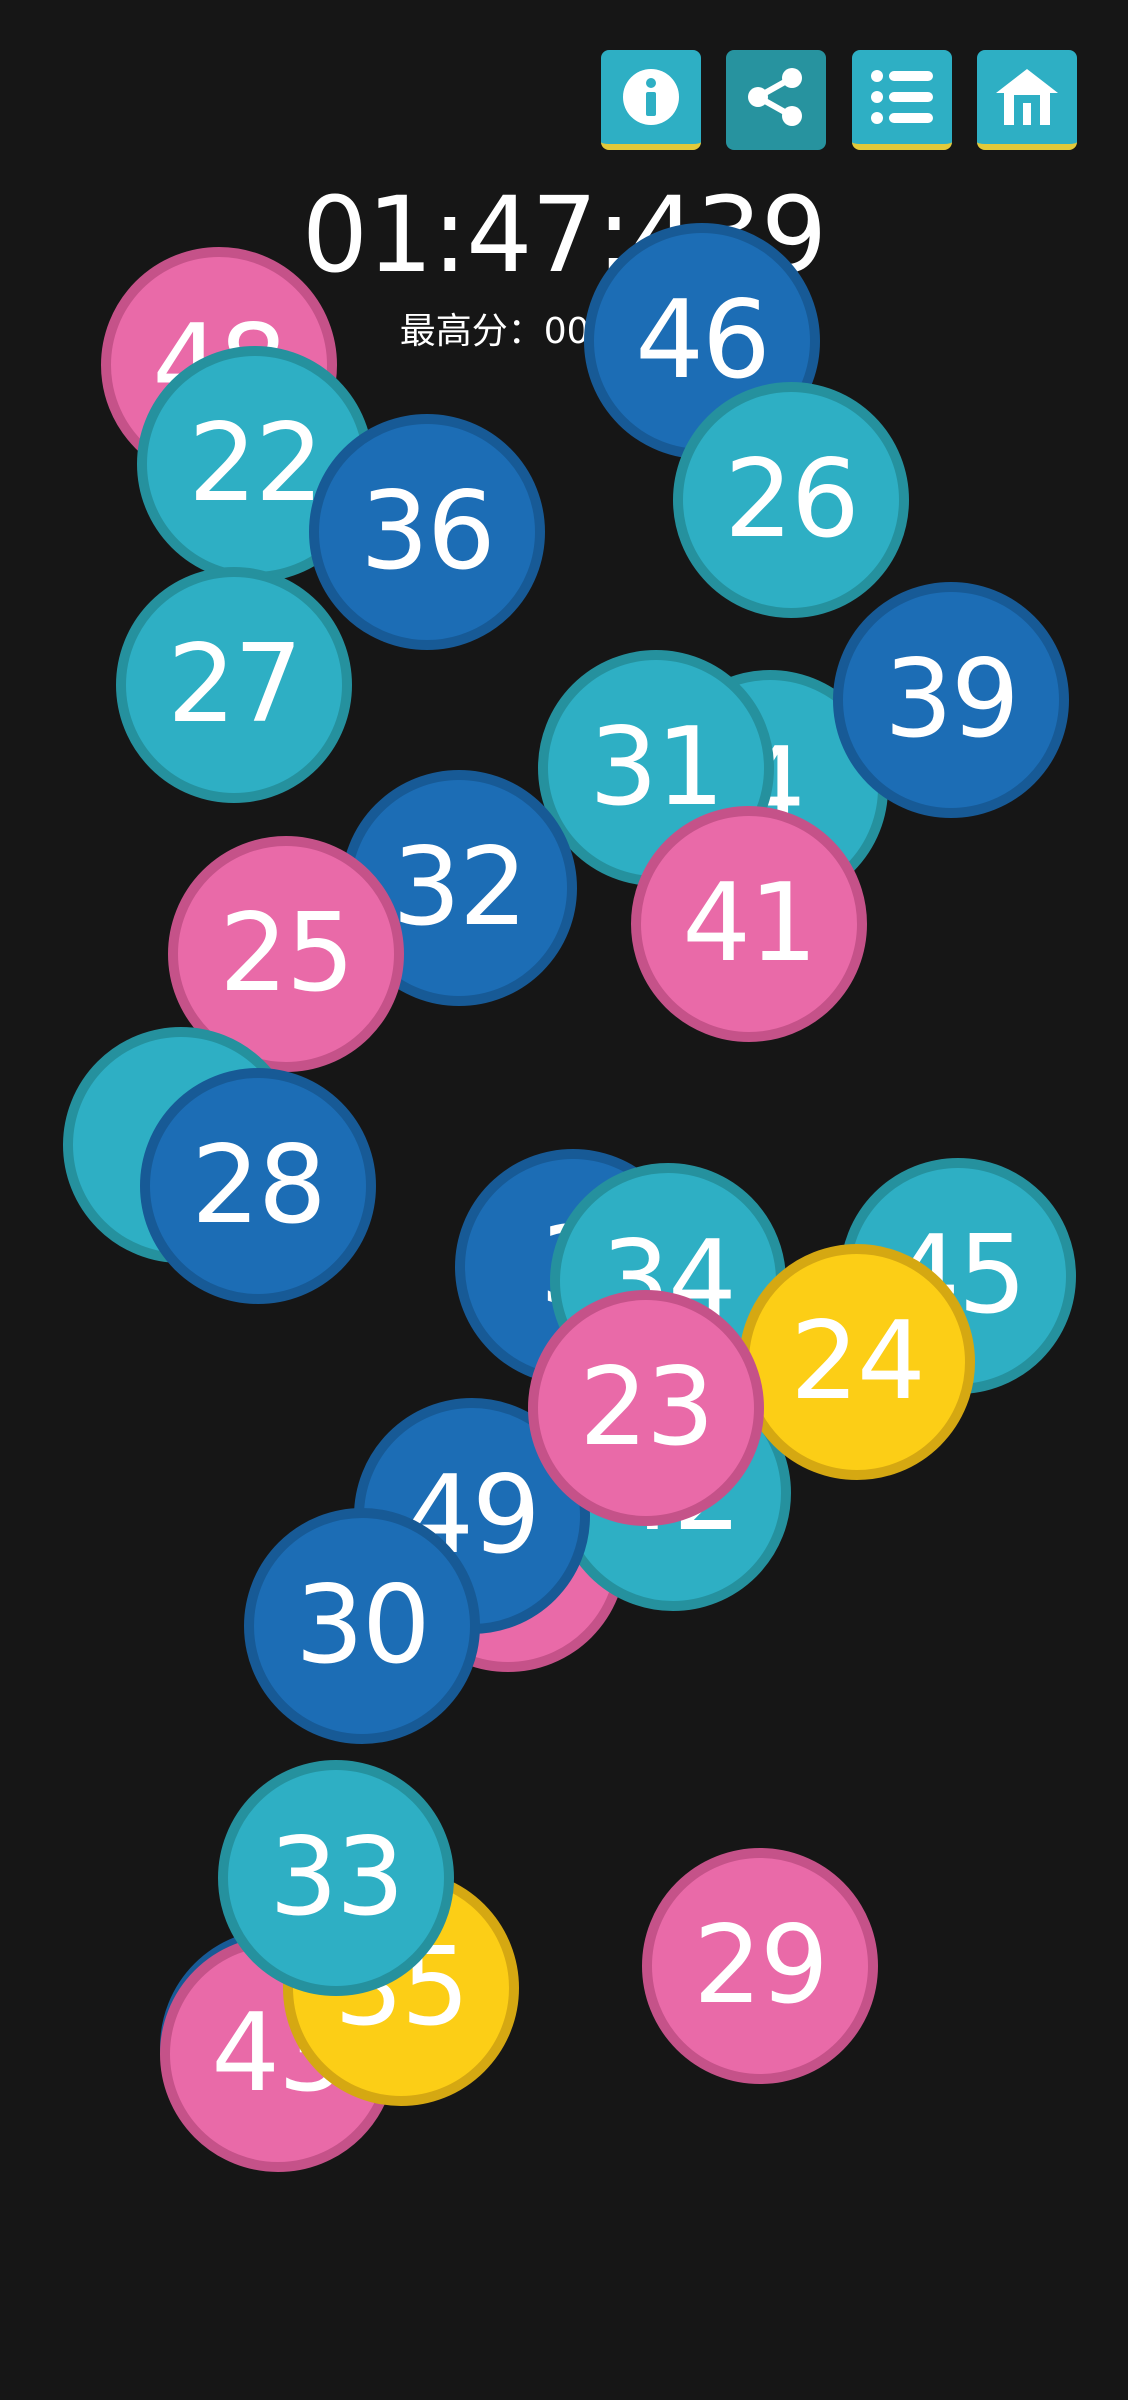 The image size is (1128, 2400). What do you see at coordinates (791, 500) in the screenshot?
I see `bubble: 26` at bounding box center [791, 500].